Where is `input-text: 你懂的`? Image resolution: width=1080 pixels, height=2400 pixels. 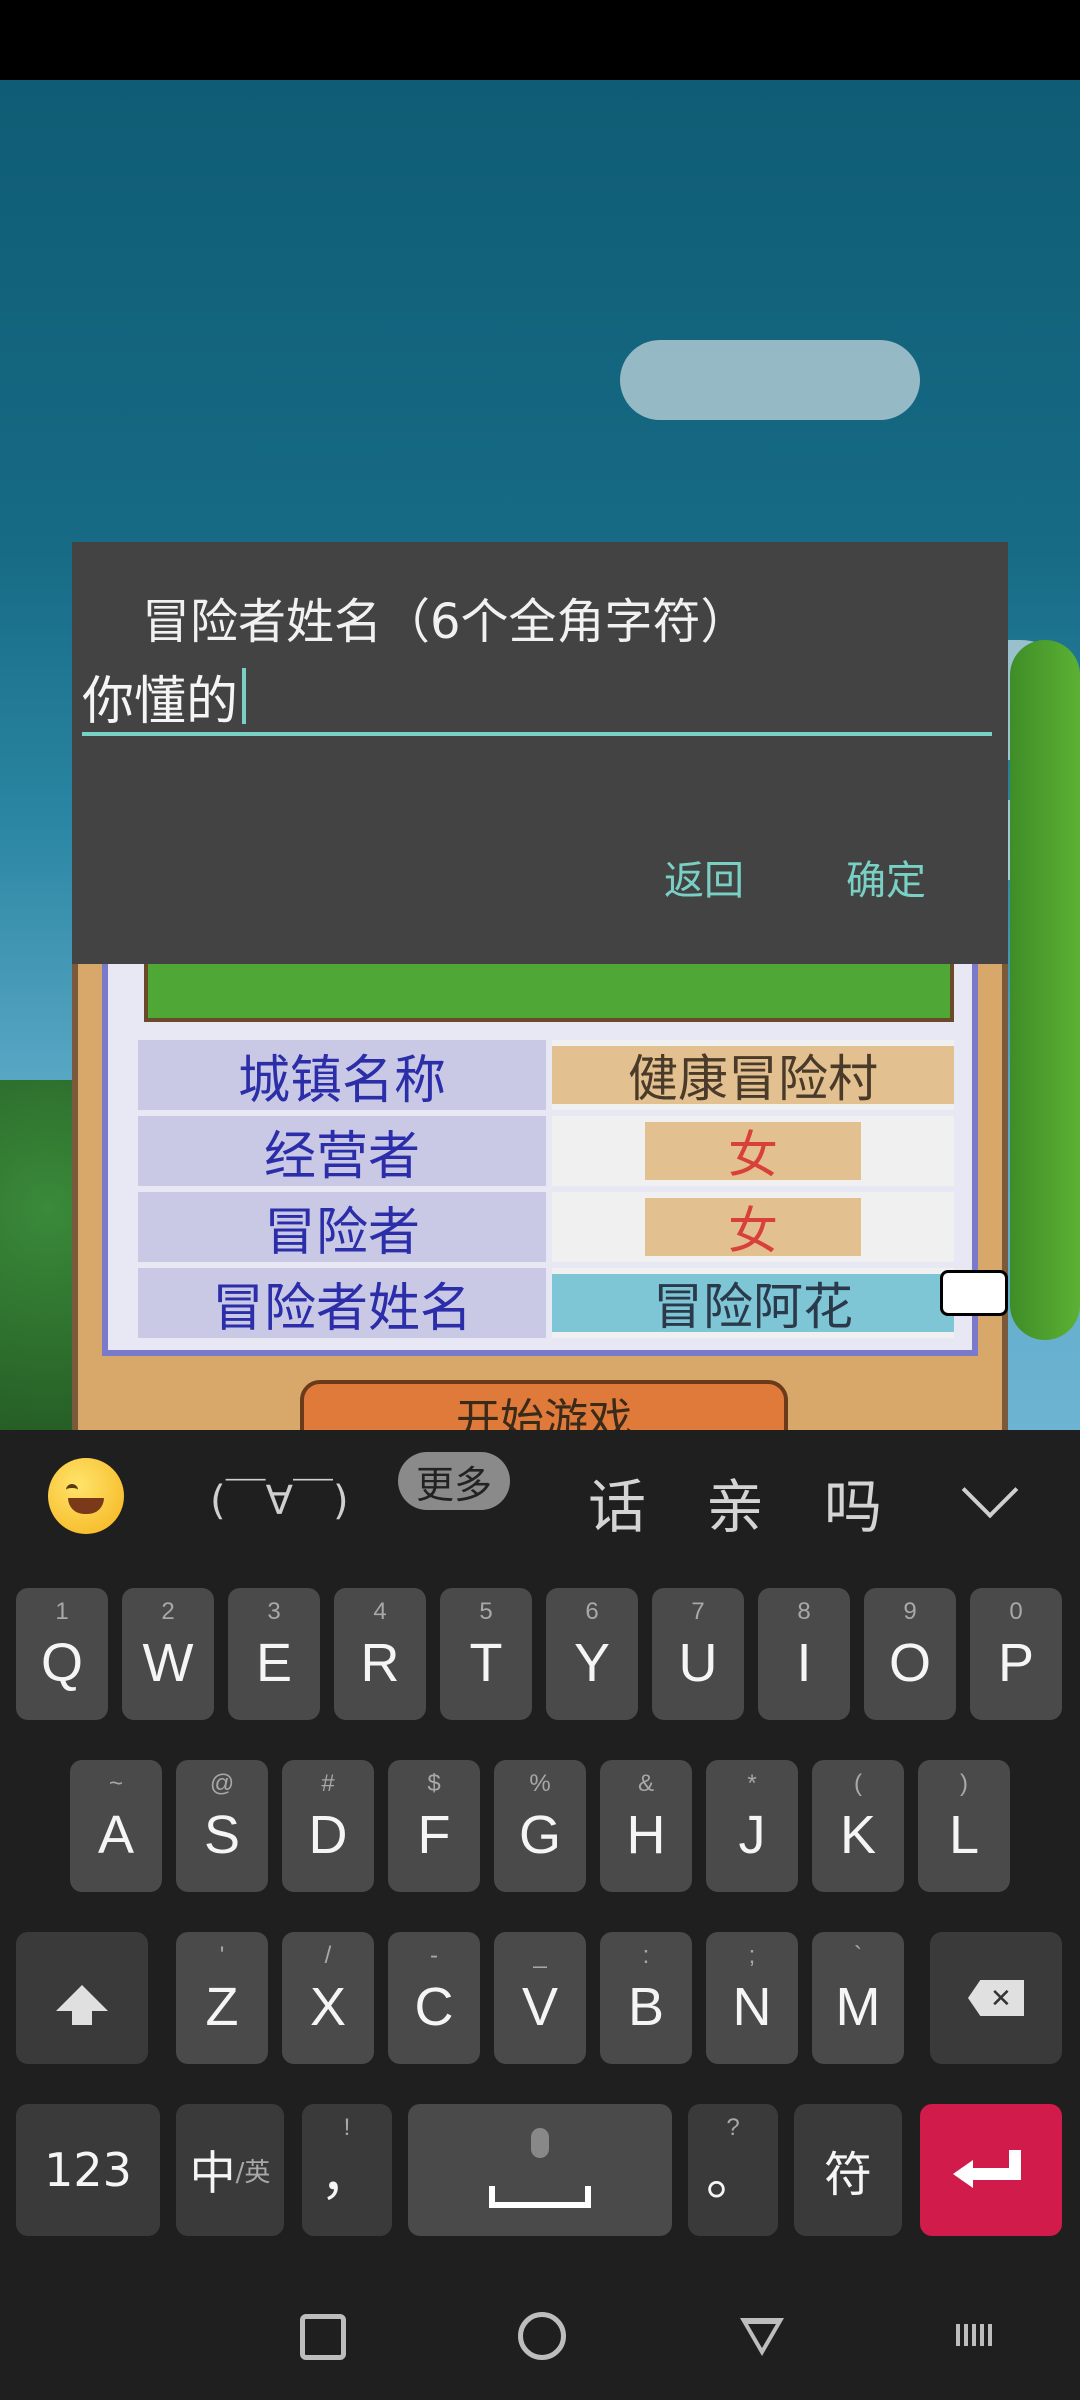
input-text: 你懂的 is located at coordinates (160, 701).